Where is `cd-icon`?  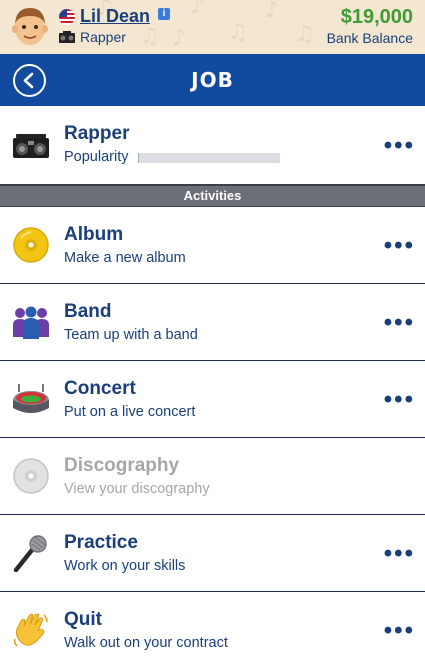
cd-icon is located at coordinates (31, 245).